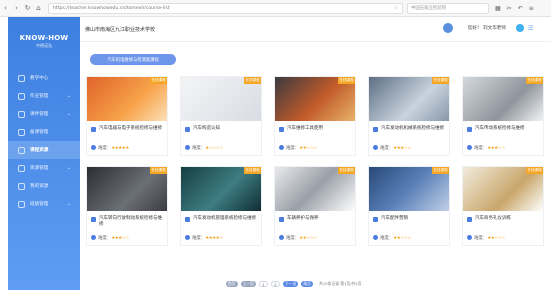 The width and height of the screenshot is (551, 290). Describe the element at coordinates (44, 45) in the screenshot. I see `logo-subtitle: 中德诺浩` at that location.